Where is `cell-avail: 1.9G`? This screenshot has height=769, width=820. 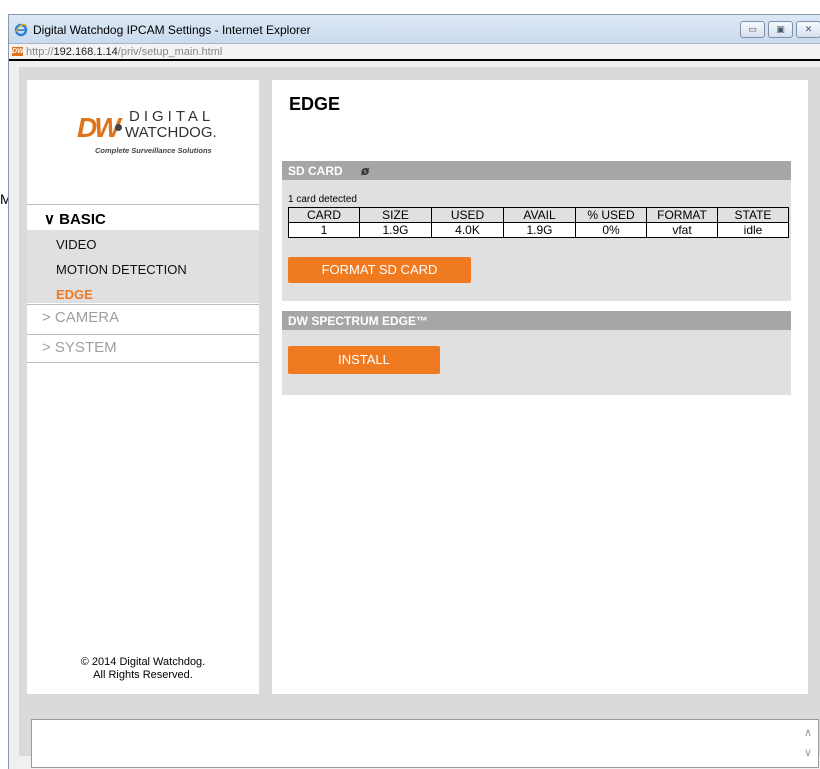
cell-avail: 1.9G is located at coordinates (539, 230).